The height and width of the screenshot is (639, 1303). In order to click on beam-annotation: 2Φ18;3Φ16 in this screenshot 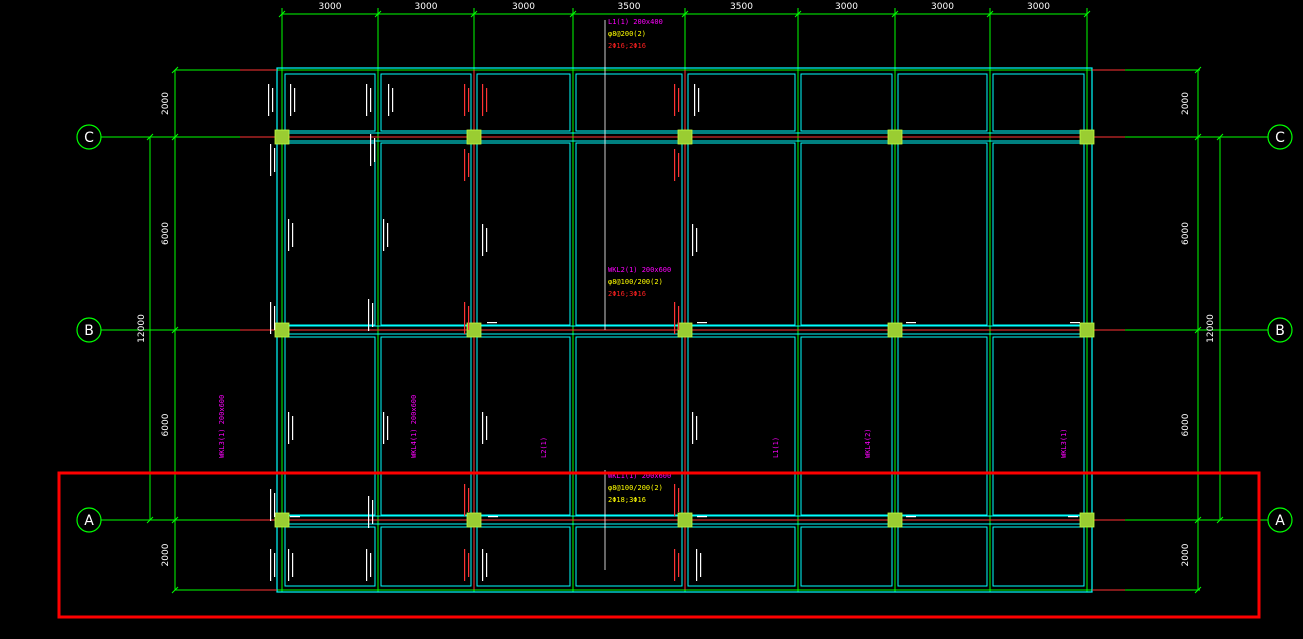, I will do `click(627, 500)`.